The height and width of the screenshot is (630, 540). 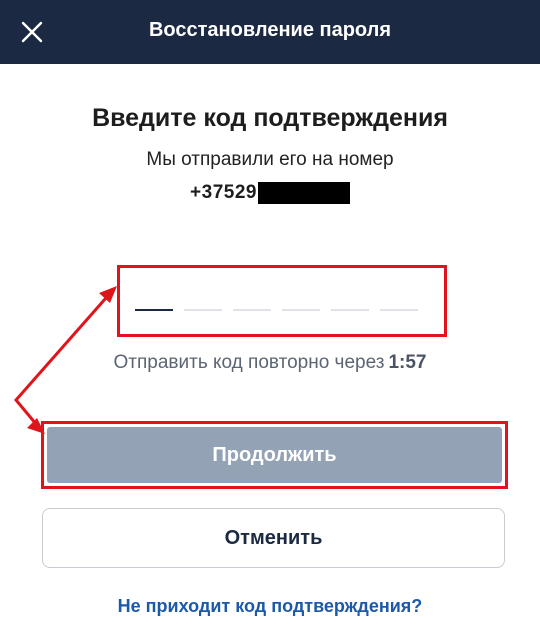 I want to click on sent-to-text: Мы отправили его на номер, so click(x=270, y=159).